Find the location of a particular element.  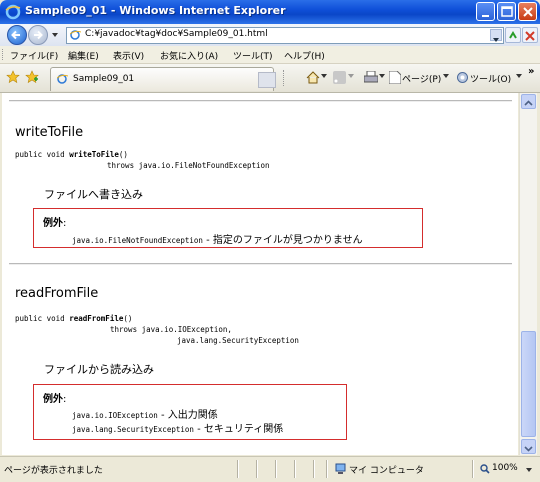

tools-menu-label: ツール(O) is located at coordinates (490, 78).